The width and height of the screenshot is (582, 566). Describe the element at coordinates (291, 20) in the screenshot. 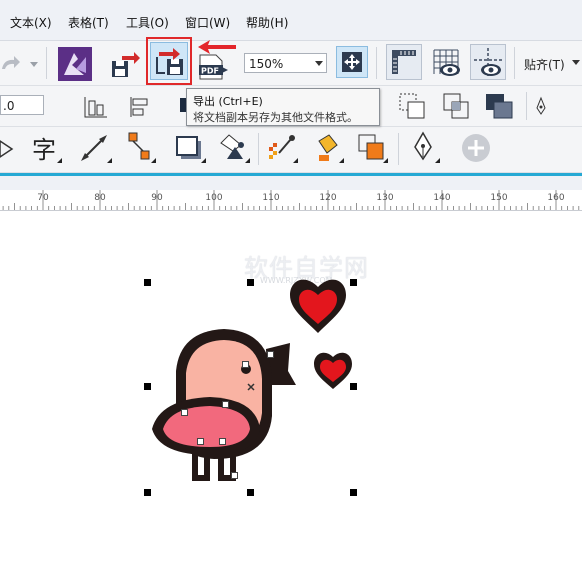

I see `menu-bar: 文本(X) 表格(T) 工具(O) 窗口(W) 帮助(H)` at that location.